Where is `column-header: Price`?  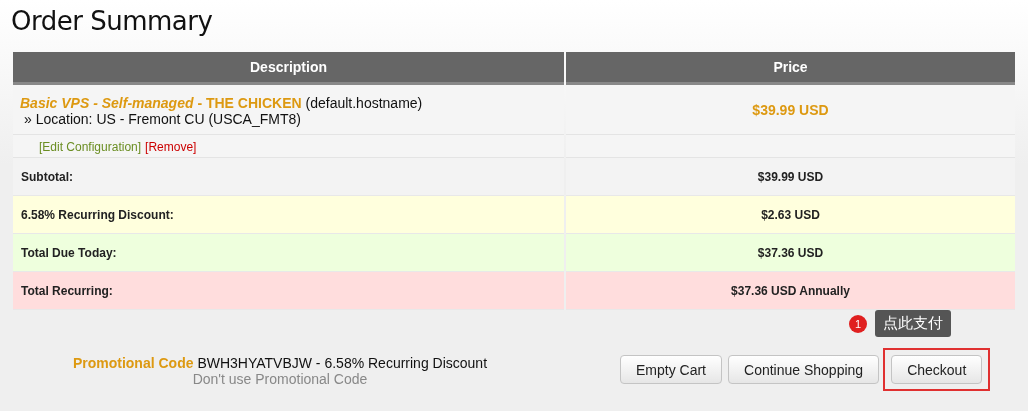 column-header: Price is located at coordinates (790, 68).